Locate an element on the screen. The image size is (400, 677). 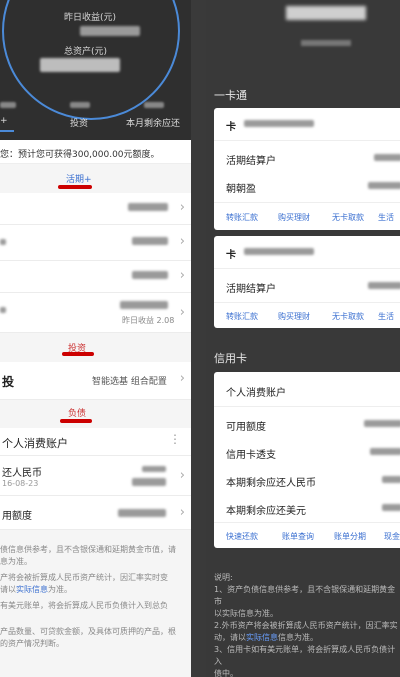
total-value-blurred is located at coordinates (326, 13).